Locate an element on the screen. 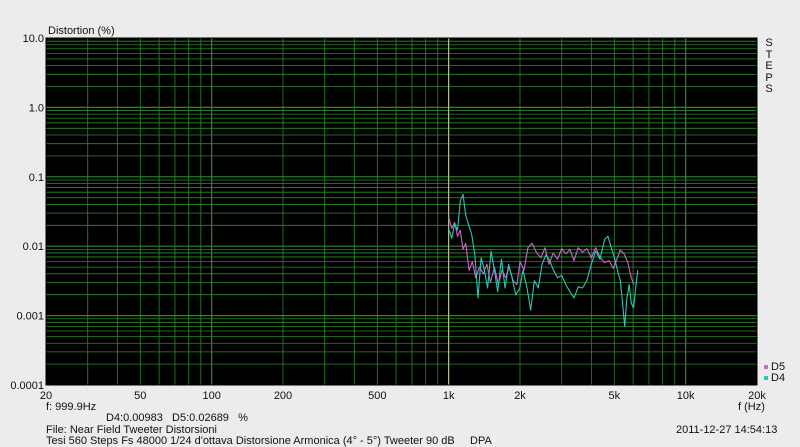  y-tick-label: 10.0 is located at coordinates (33, 39).